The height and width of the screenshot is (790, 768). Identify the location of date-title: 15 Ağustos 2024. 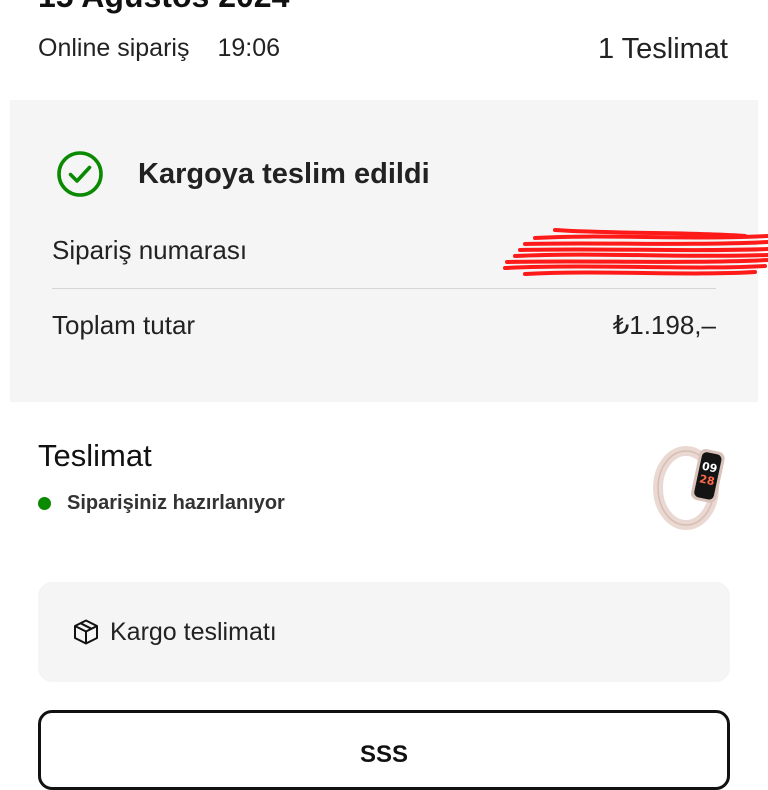
(163, 7).